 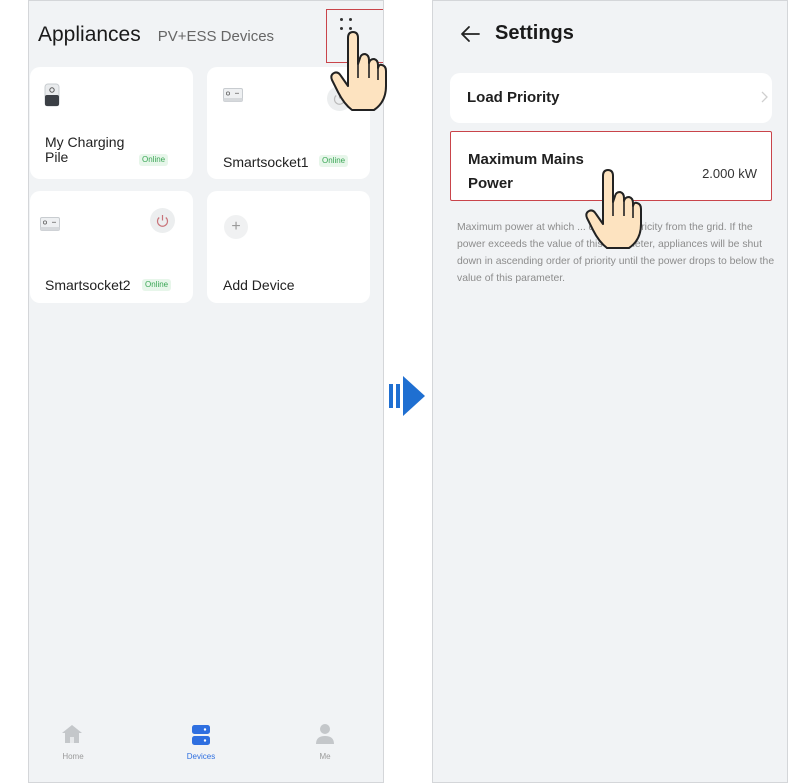 What do you see at coordinates (85, 149) in the screenshot?
I see `device-name: My Charging Pile` at bounding box center [85, 149].